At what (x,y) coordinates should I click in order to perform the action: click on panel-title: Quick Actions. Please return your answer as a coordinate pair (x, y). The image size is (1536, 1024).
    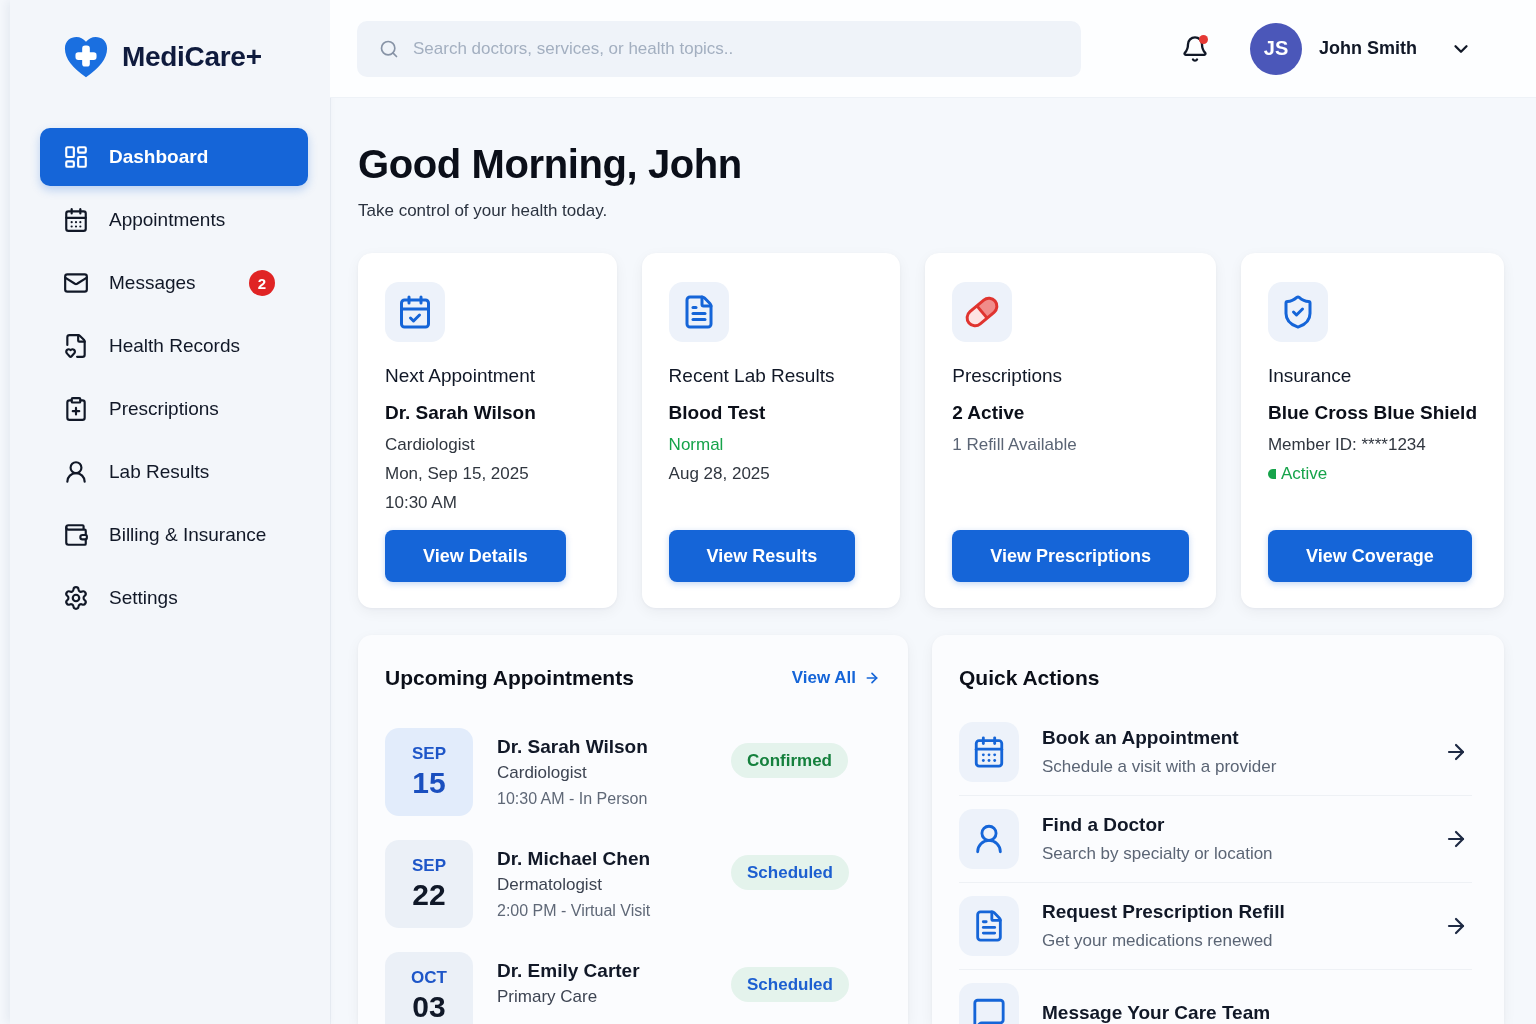
    Looking at the image, I should click on (1029, 678).